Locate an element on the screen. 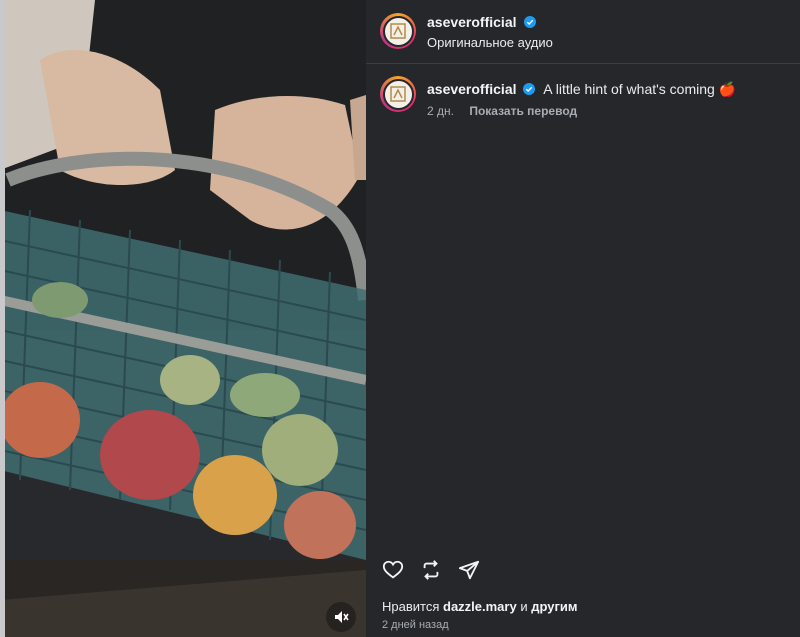 The width and height of the screenshot is (800, 637). header-username: aseverofficial is located at coordinates (472, 22).